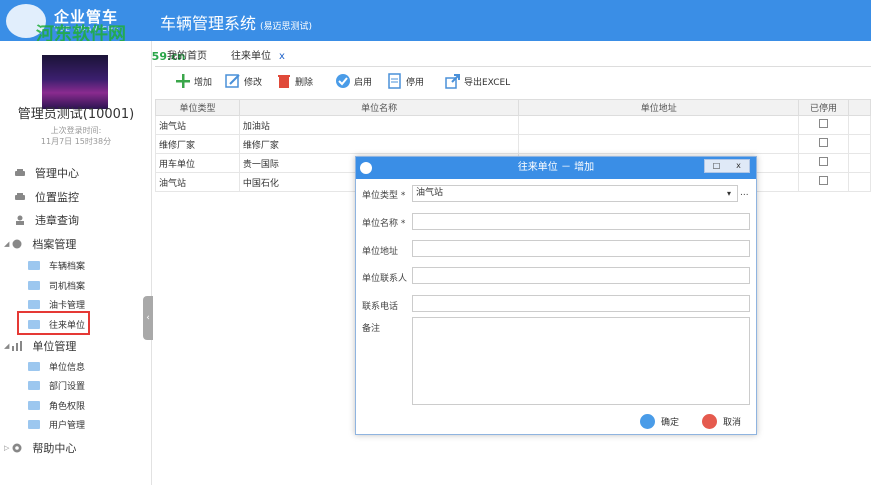 This screenshot has height=485, width=871. Describe the element at coordinates (54, 448) in the screenshot. I see `sidebar-item-label: 帮助中心` at that location.